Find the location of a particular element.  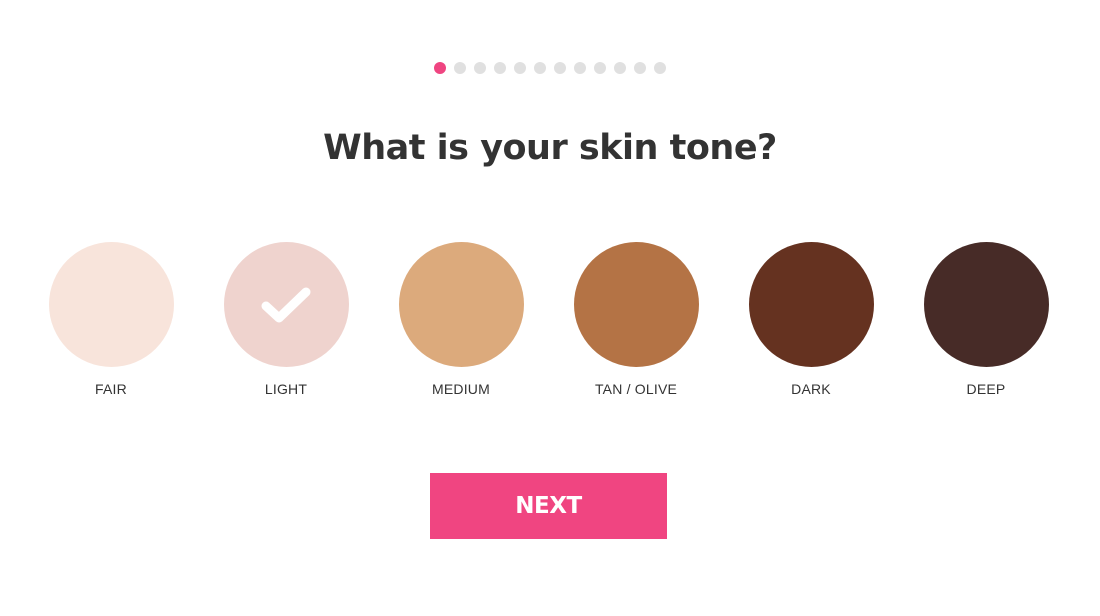

tone-option-fair: FAIR is located at coordinates (111, 319).